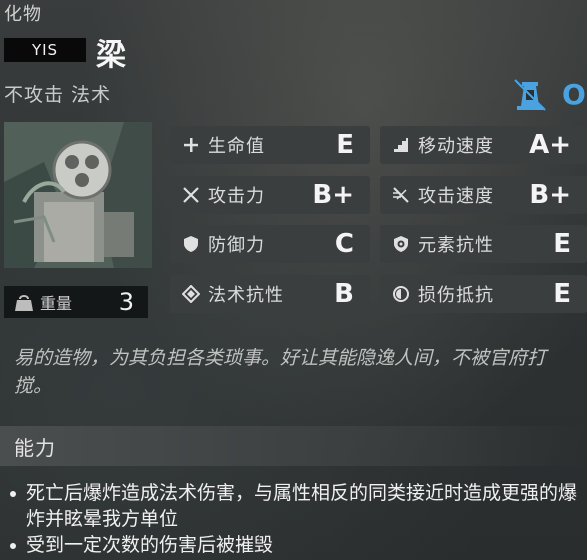 This screenshot has width=587, height=560. I want to click on abilities-title: 能力, so click(35, 447).